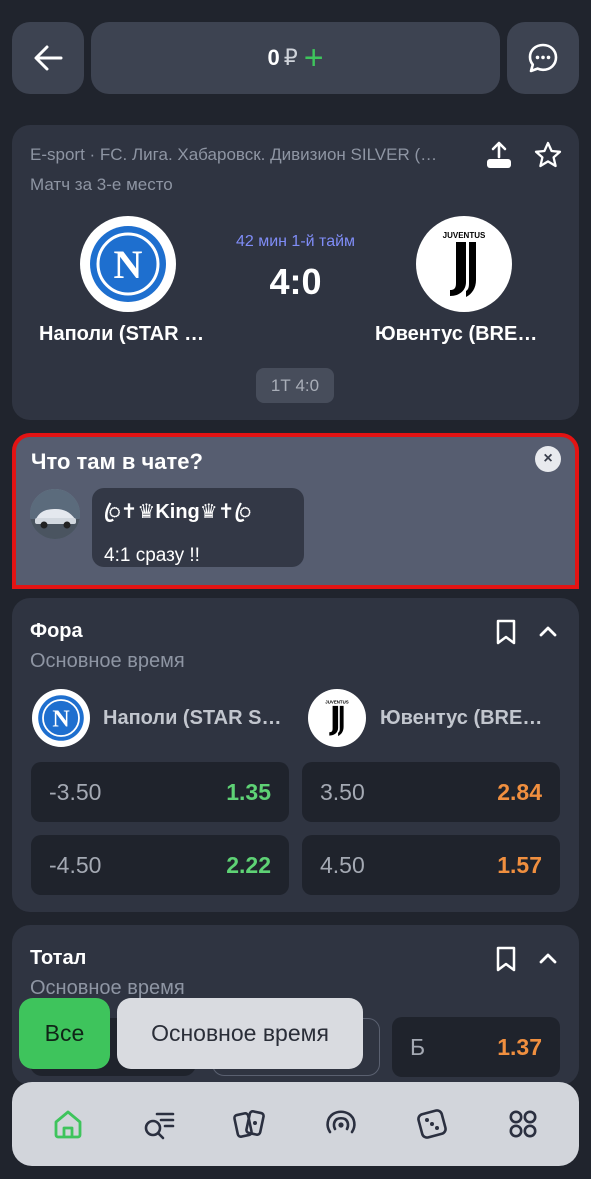 The width and height of the screenshot is (591, 1179). I want to click on match-score: 4:0, so click(295, 281).